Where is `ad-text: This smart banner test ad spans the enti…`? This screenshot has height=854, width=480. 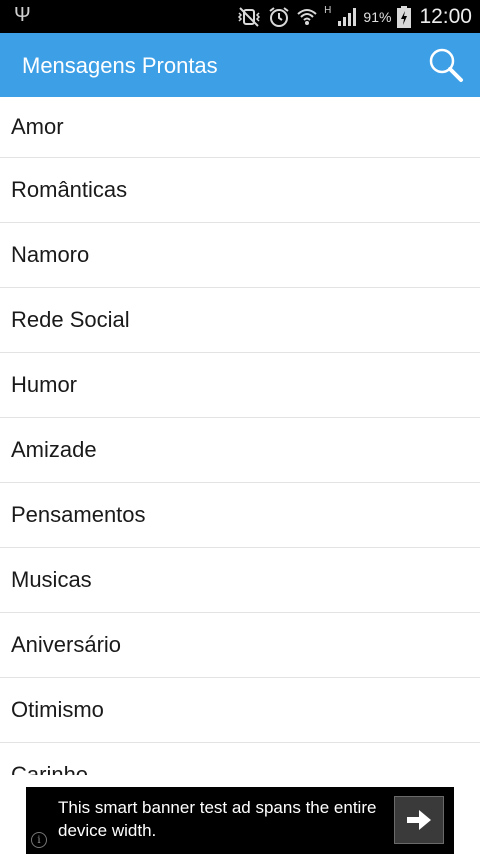
ad-text: This smart banner test ad spans the enti… is located at coordinates (217, 819).